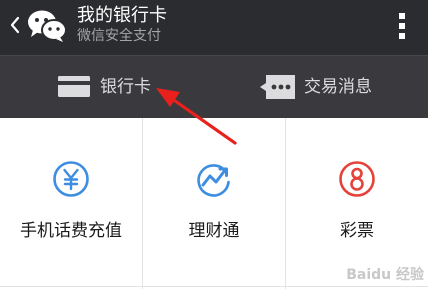 The width and height of the screenshot is (428, 289). I want to click on tab-bank-card-label: 银行卡, so click(125, 87).